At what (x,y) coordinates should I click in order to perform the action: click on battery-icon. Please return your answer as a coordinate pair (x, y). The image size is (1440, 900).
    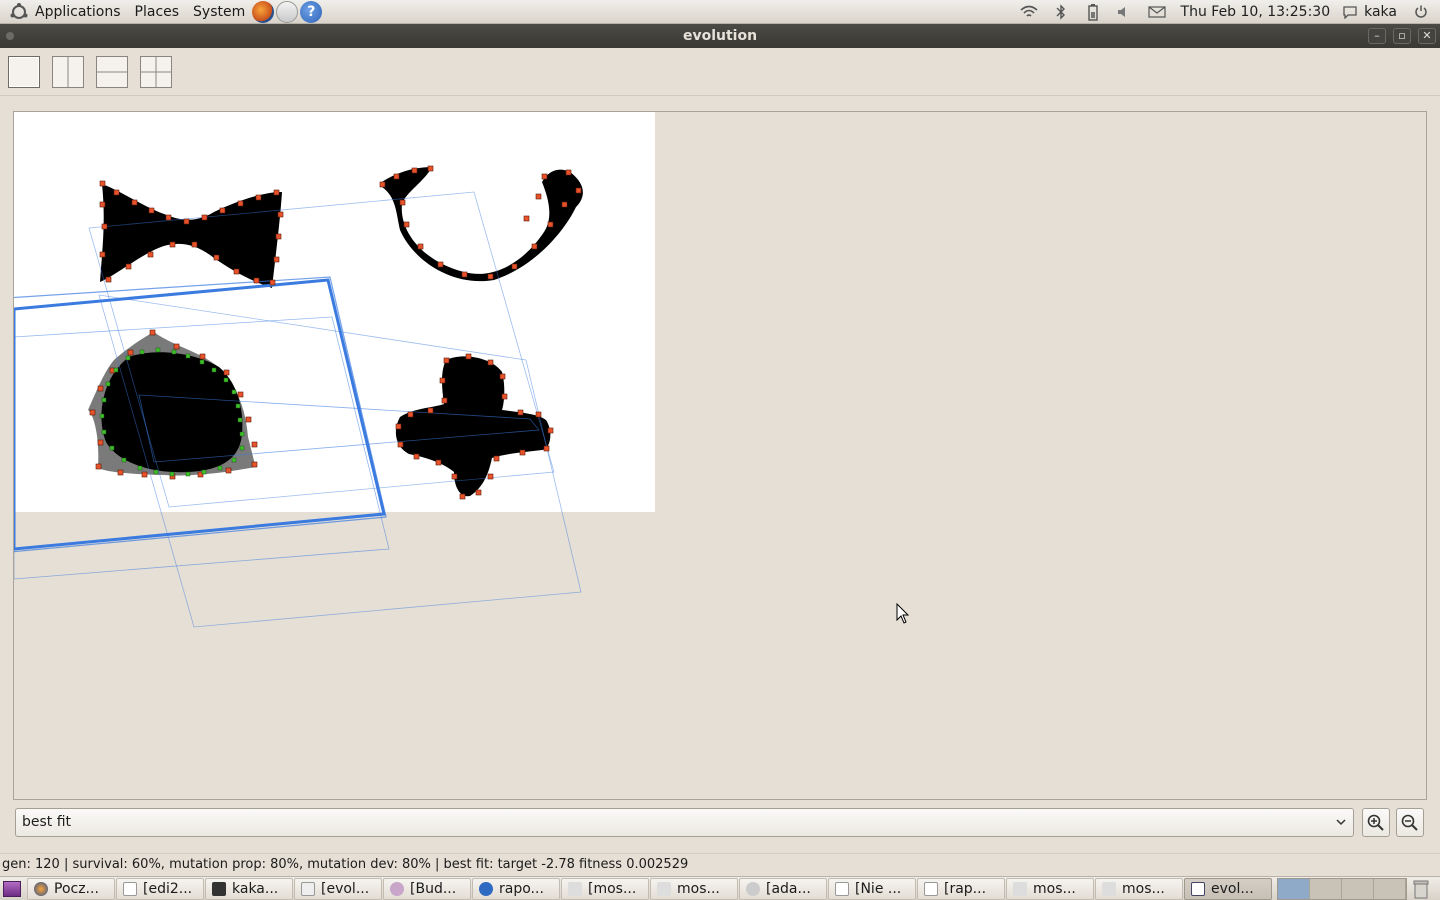
    Looking at the image, I should click on (1093, 12).